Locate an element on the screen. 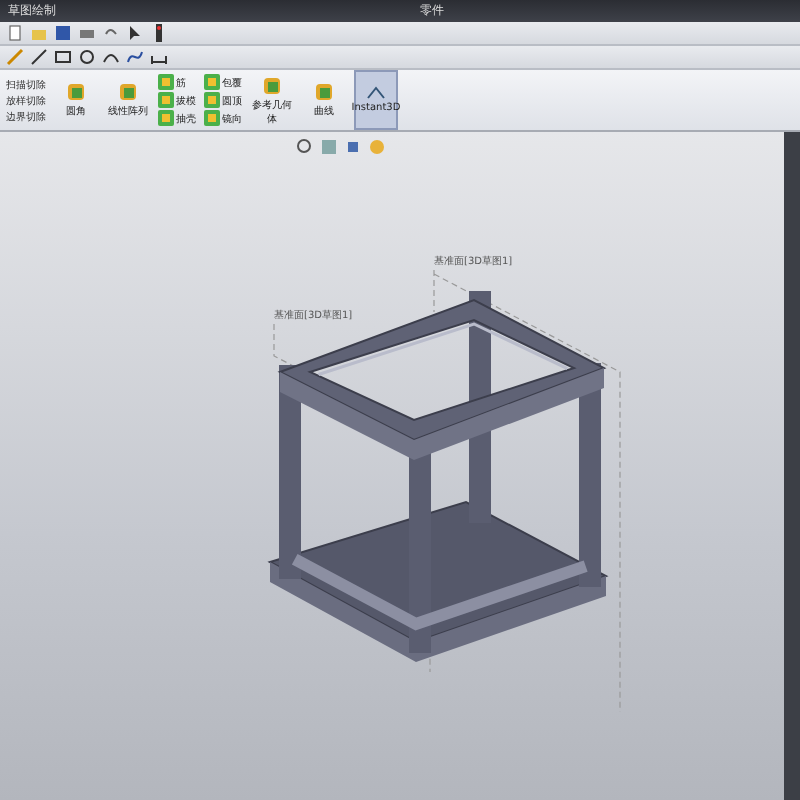 This screenshot has height=800, width=800. chevron-icon is located at coordinates (376, 94).